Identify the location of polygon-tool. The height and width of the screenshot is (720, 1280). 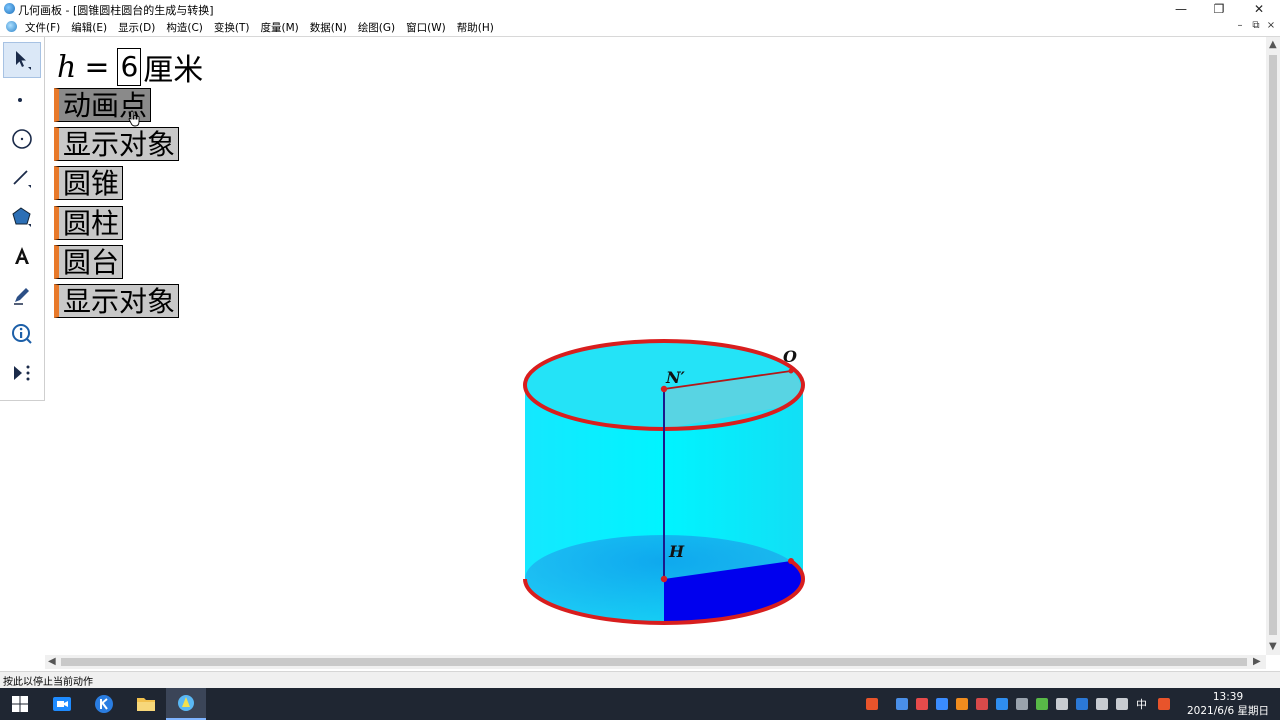
(22, 217).